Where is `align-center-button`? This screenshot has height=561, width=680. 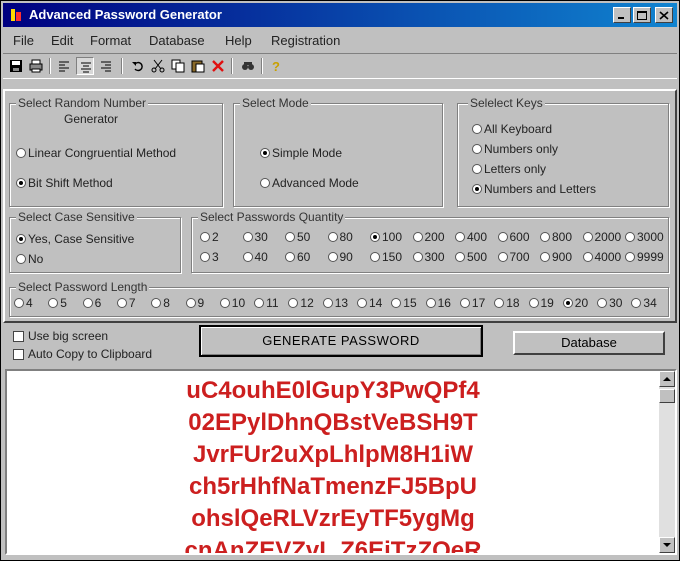 align-center-button is located at coordinates (85, 66).